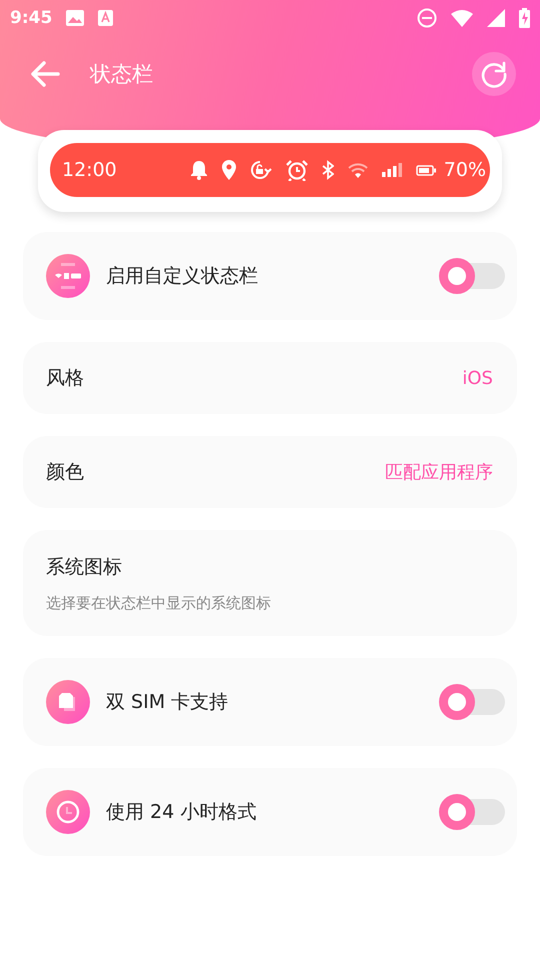 This screenshot has width=540, height=960. I want to click on setting-label: 风格, so click(65, 378).